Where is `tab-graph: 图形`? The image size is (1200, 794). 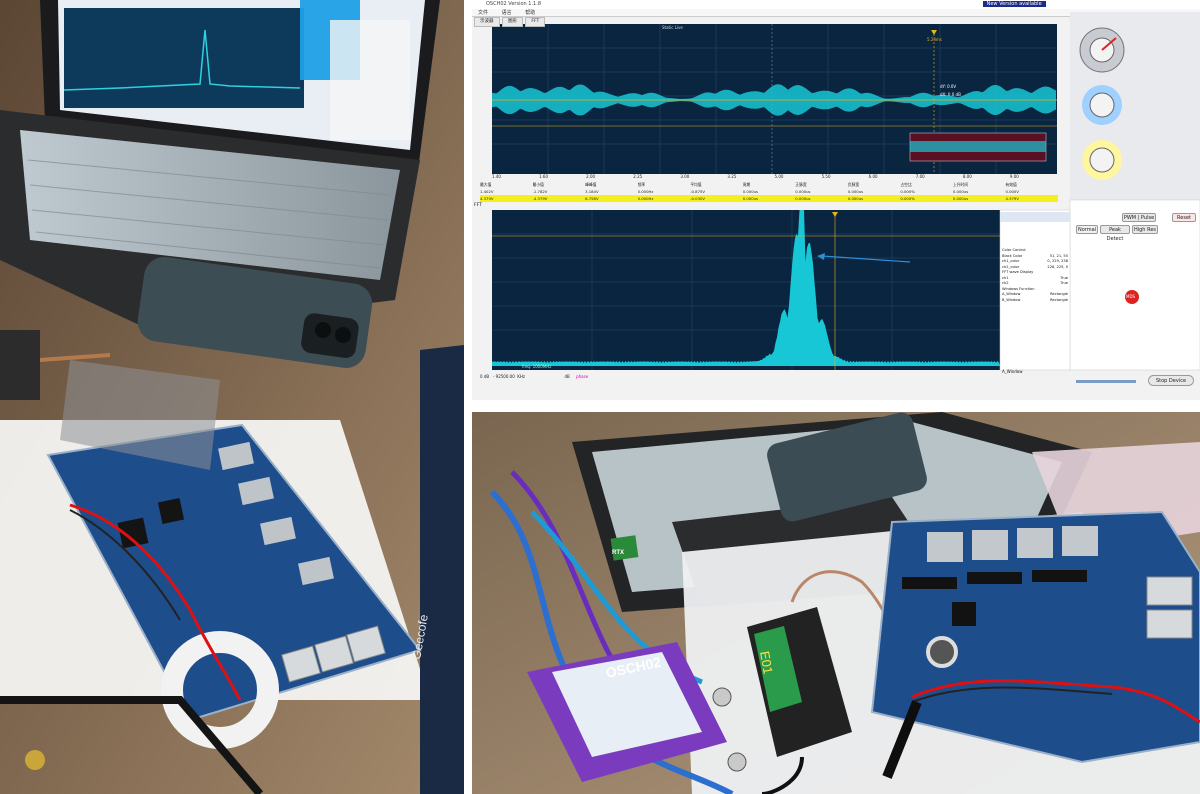
tab-graph: 图形 is located at coordinates (512, 22).